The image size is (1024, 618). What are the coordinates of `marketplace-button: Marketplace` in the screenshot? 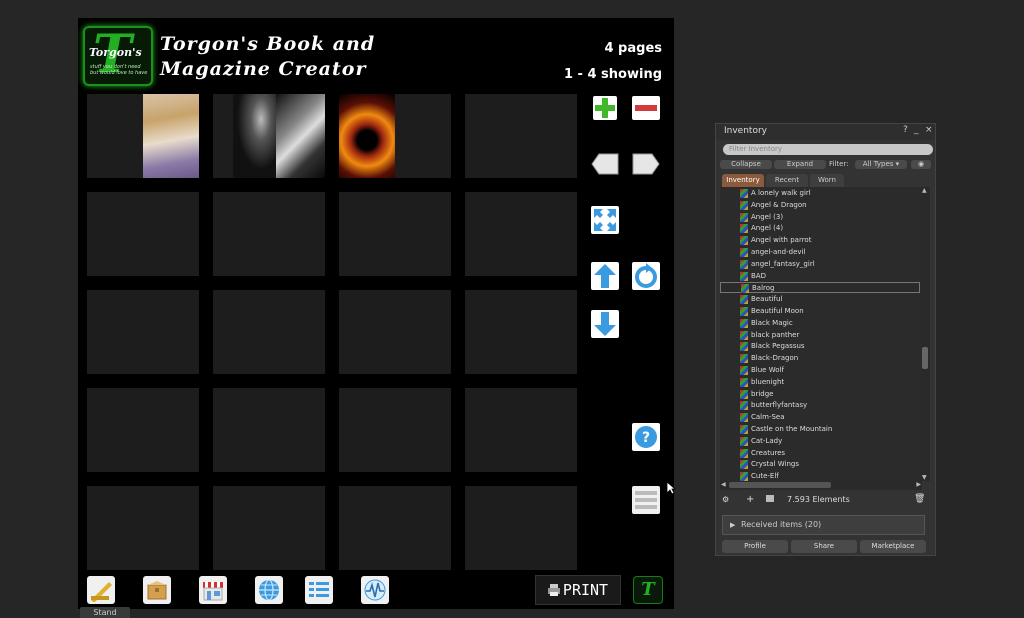 It's located at (893, 546).